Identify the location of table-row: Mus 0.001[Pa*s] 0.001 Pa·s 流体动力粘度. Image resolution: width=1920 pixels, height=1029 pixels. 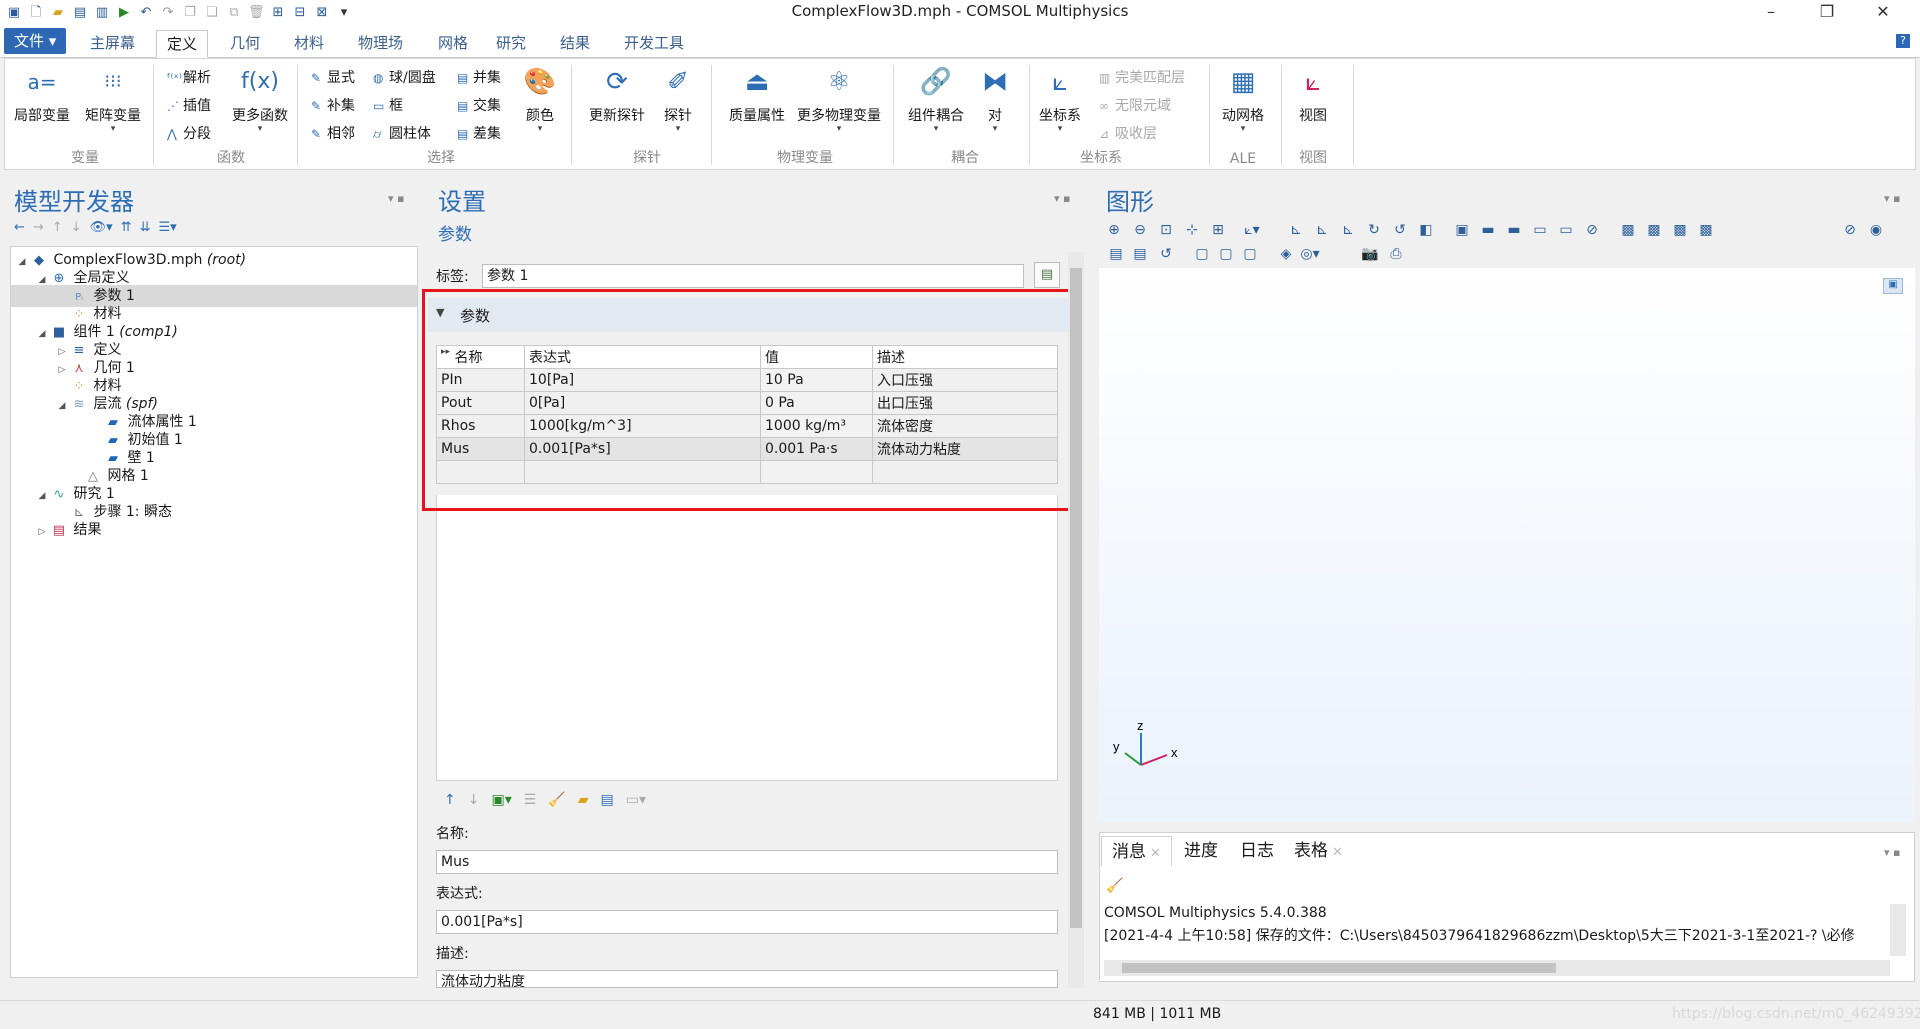
(747, 449).